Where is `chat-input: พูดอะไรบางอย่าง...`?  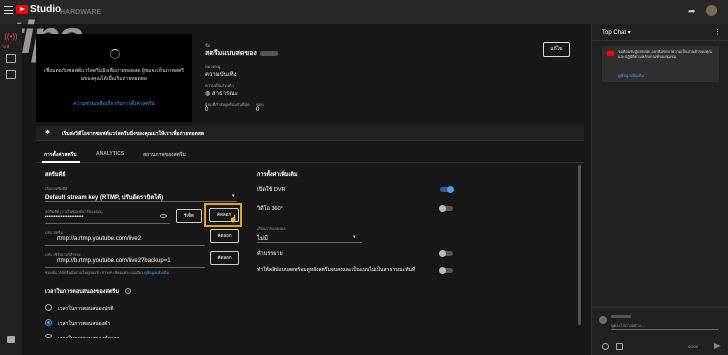
chat-input: พูดอะไรบางอย่าง... is located at coordinates (627, 325).